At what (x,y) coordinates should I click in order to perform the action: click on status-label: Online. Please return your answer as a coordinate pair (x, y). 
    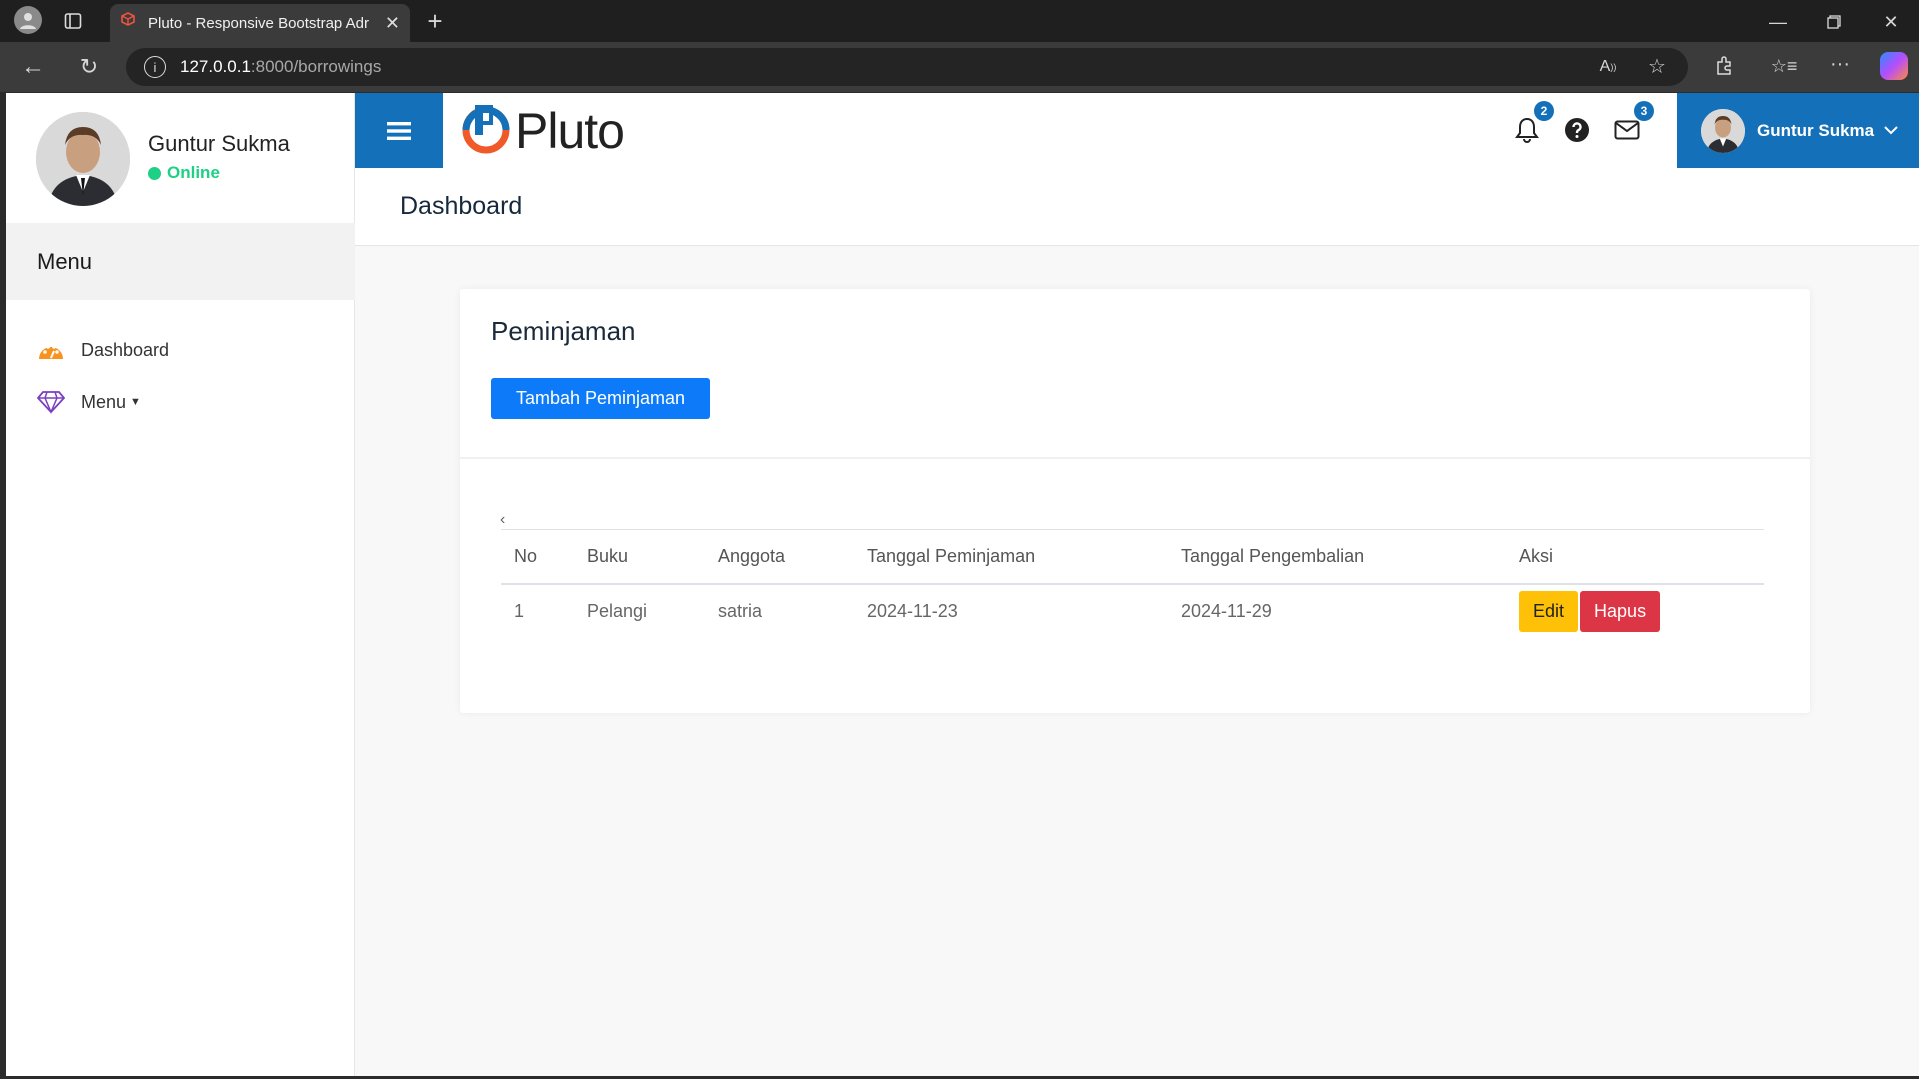
    Looking at the image, I should click on (193, 172).